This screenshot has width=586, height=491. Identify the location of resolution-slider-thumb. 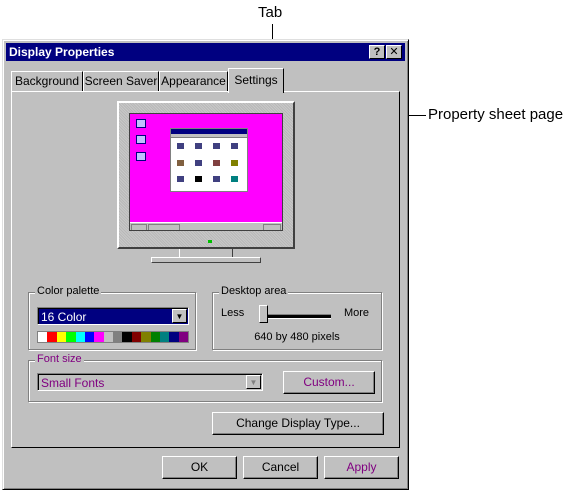
(263, 314).